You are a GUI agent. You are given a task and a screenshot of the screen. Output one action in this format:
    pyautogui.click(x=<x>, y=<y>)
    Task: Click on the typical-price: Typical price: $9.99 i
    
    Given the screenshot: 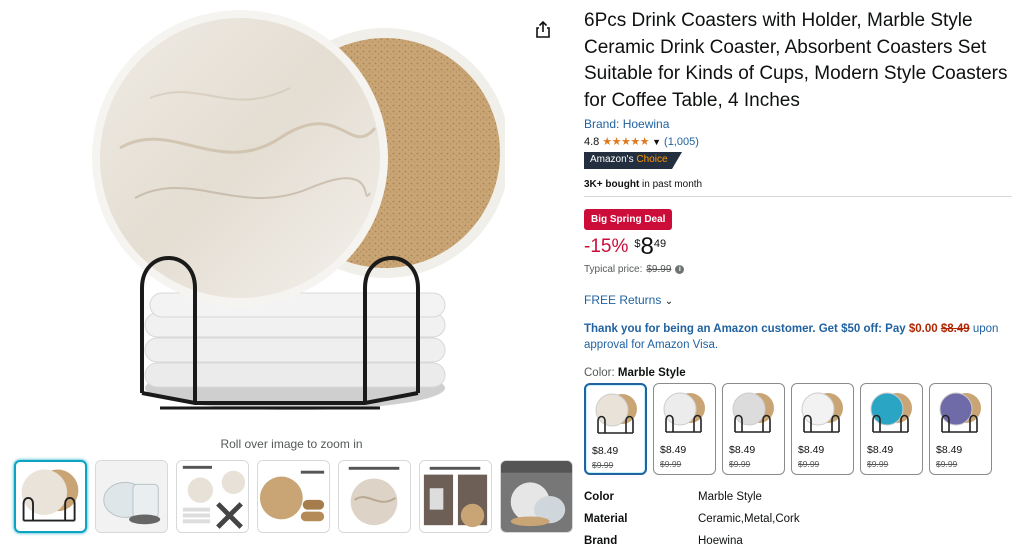 What is the action you would take?
    pyautogui.click(x=798, y=269)
    